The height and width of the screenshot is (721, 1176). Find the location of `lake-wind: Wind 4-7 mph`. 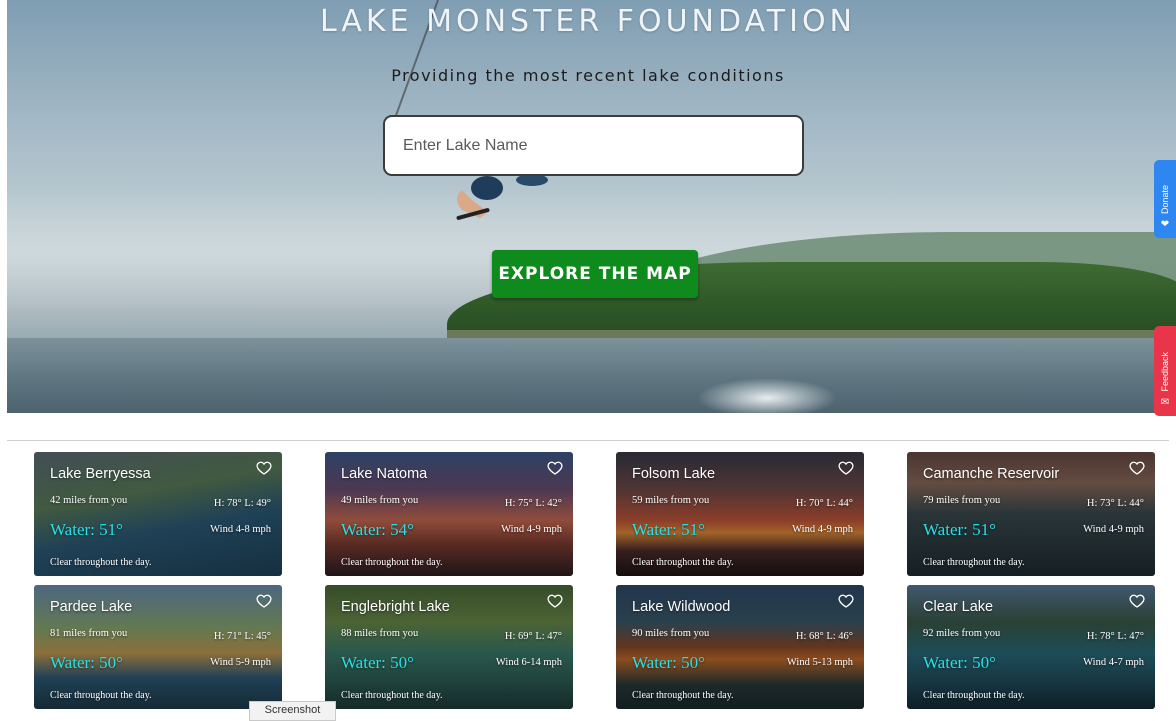

lake-wind: Wind 4-7 mph is located at coordinates (1113, 662).